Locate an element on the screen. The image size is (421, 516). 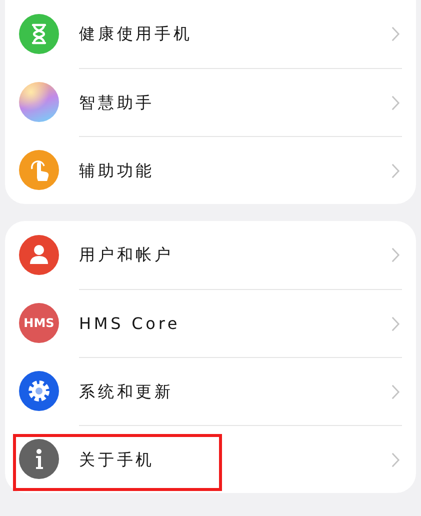
item-label: 辅助功能 is located at coordinates (117, 171).